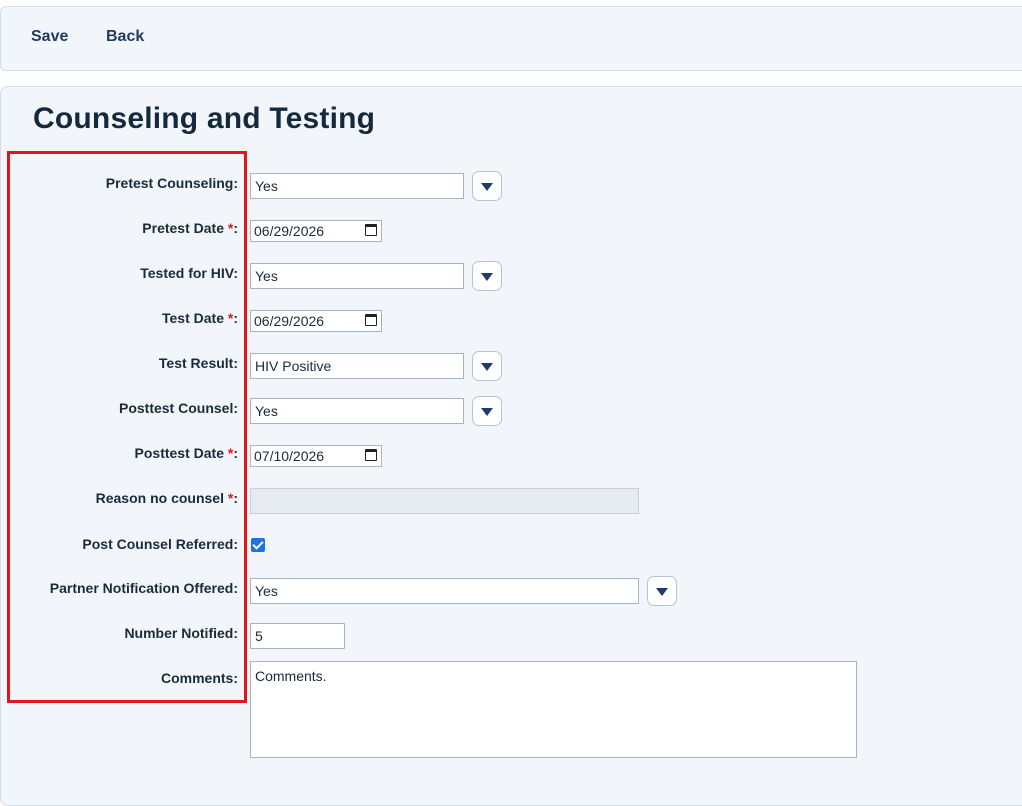 This screenshot has height=806, width=1022. Describe the element at coordinates (258, 545) in the screenshot. I see `post-counsel-referred-checkbox` at that location.